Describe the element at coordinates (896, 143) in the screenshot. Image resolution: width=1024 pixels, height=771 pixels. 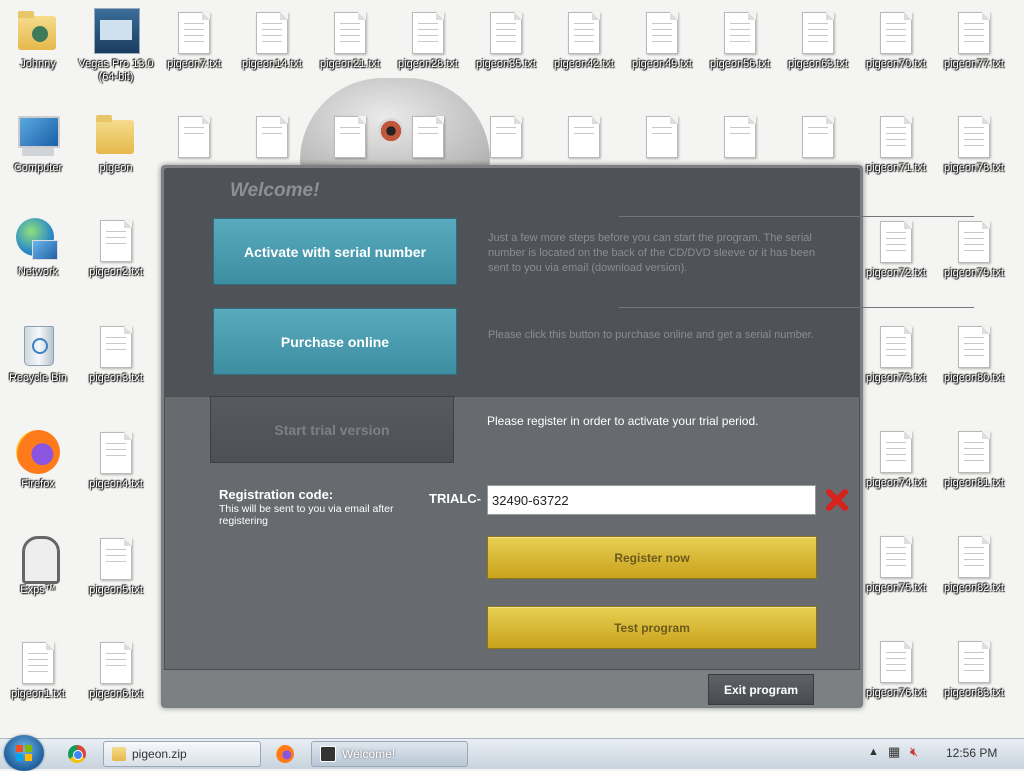
I see `desktop-icon-pigeon71: pigeon71.txt` at that location.